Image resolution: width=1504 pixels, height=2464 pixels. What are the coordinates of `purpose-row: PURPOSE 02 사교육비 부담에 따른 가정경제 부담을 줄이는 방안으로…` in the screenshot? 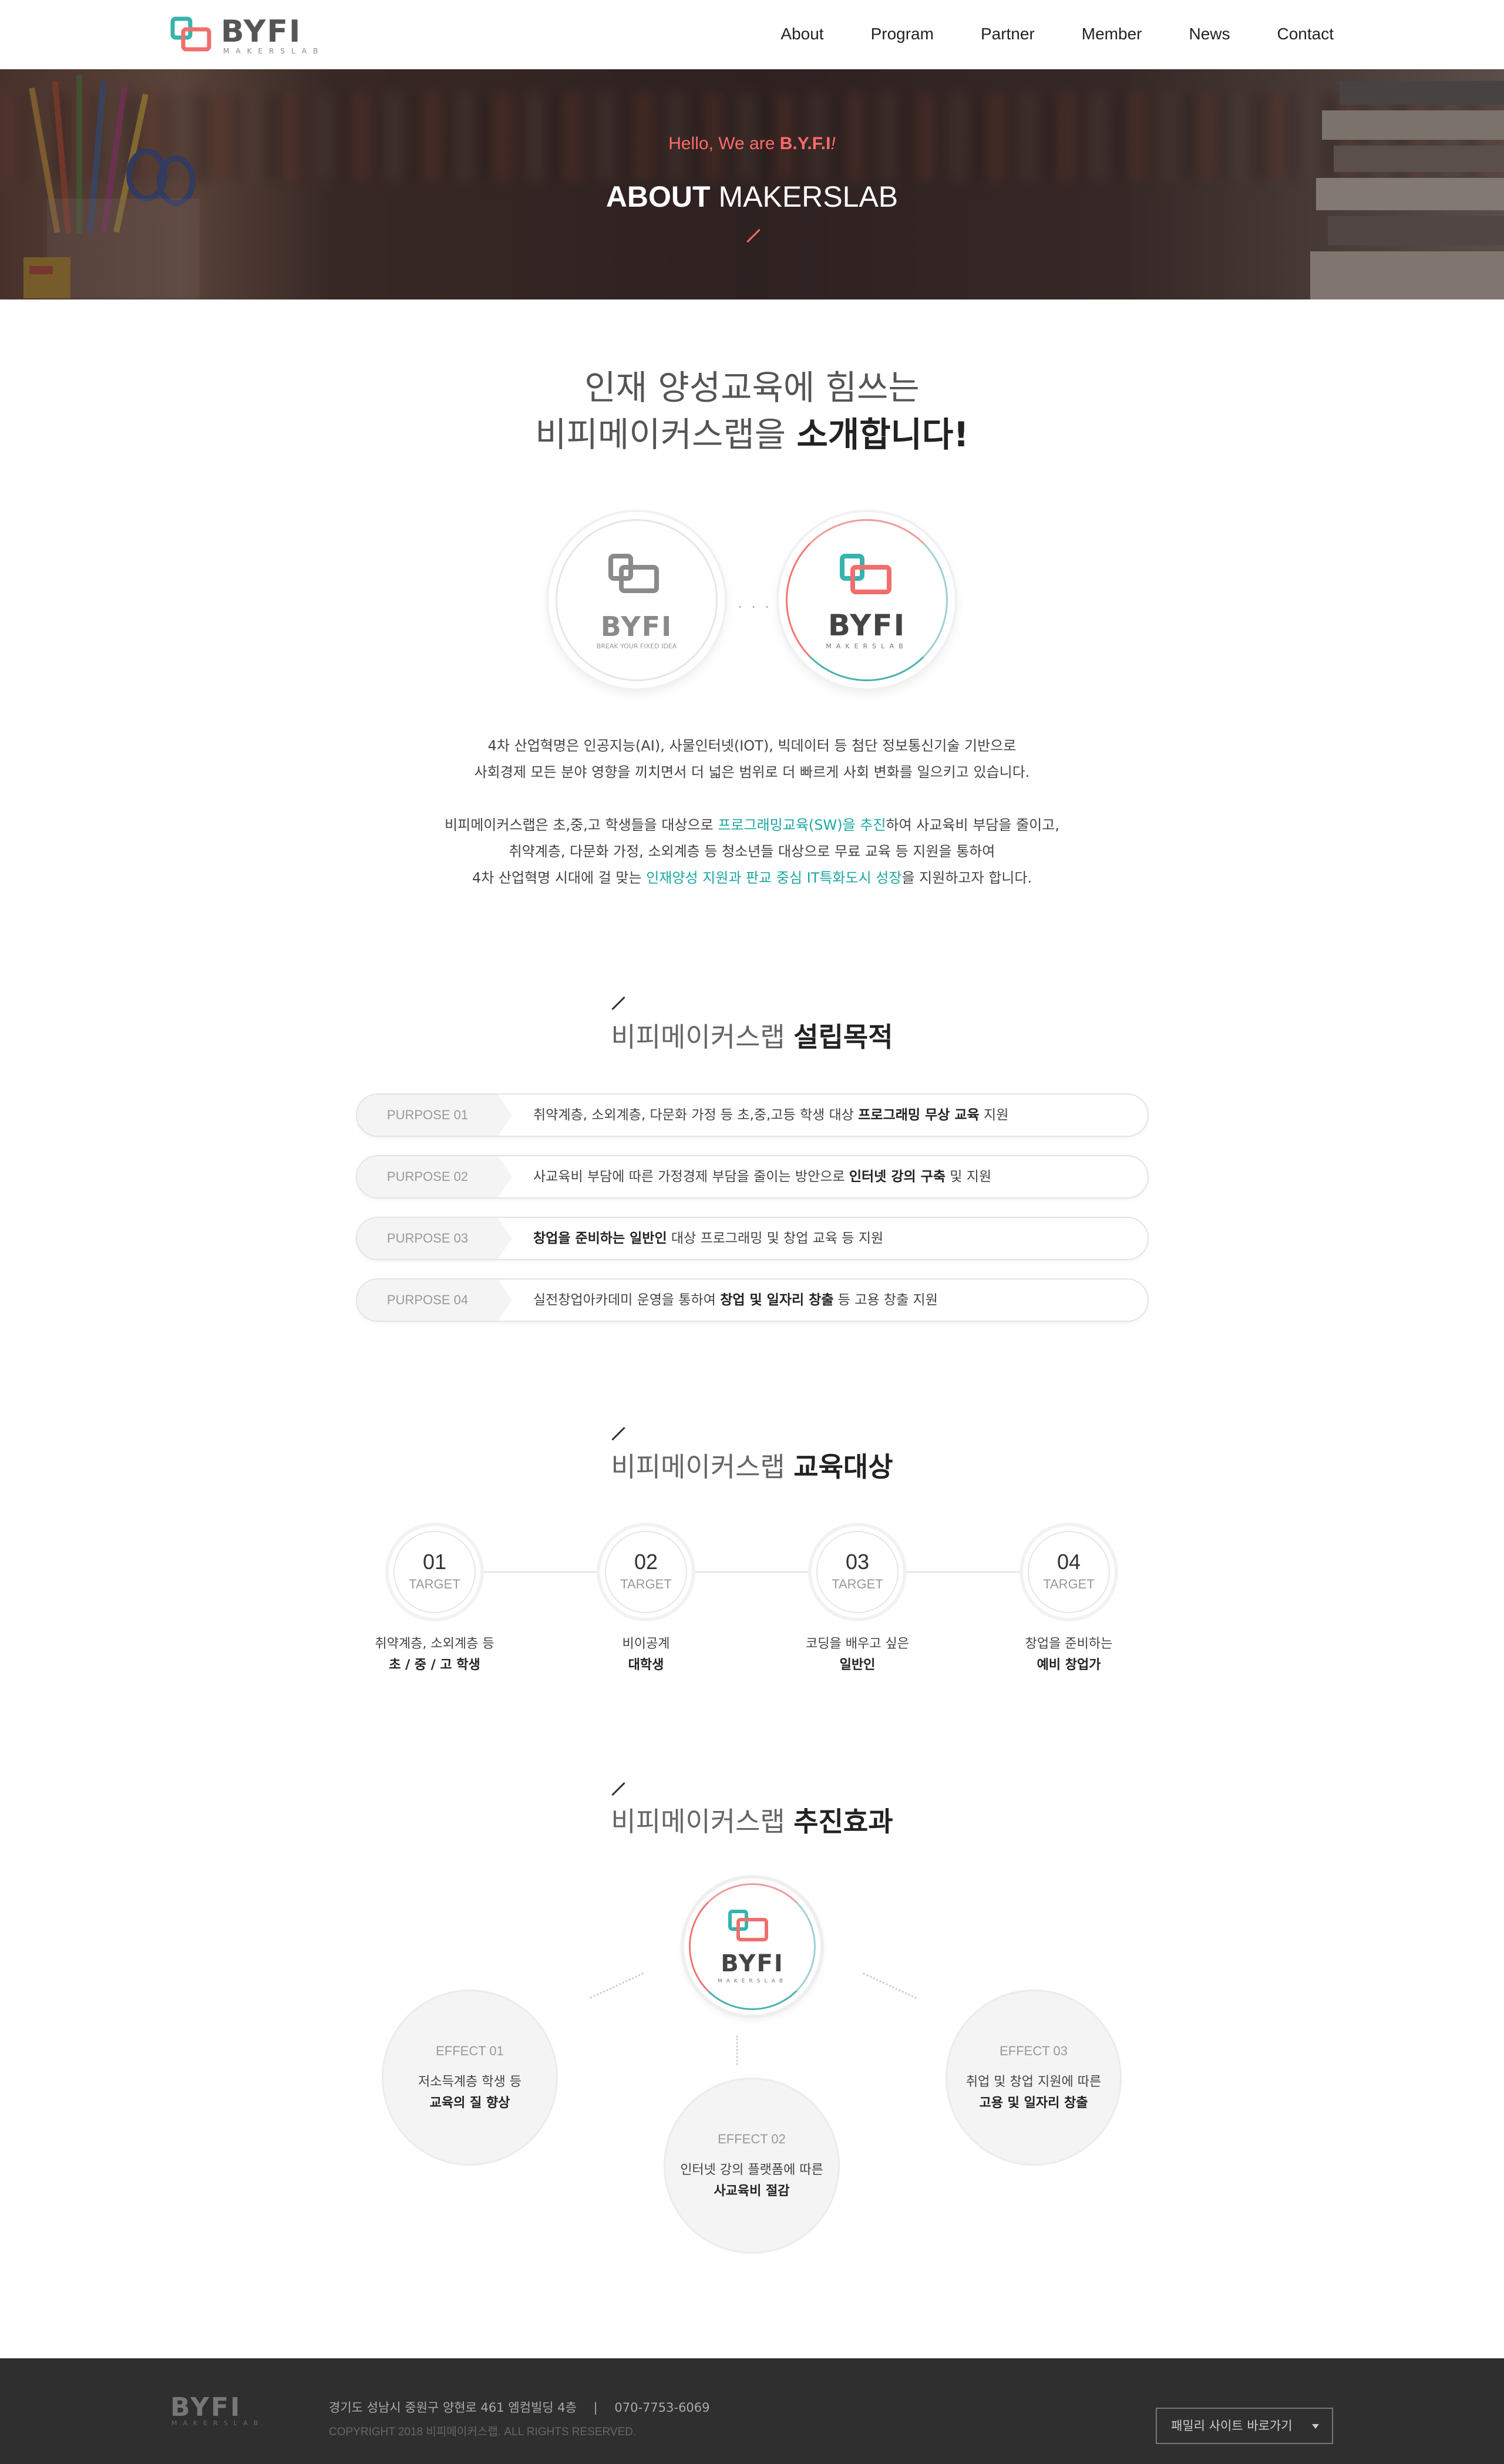 It's located at (752, 1177).